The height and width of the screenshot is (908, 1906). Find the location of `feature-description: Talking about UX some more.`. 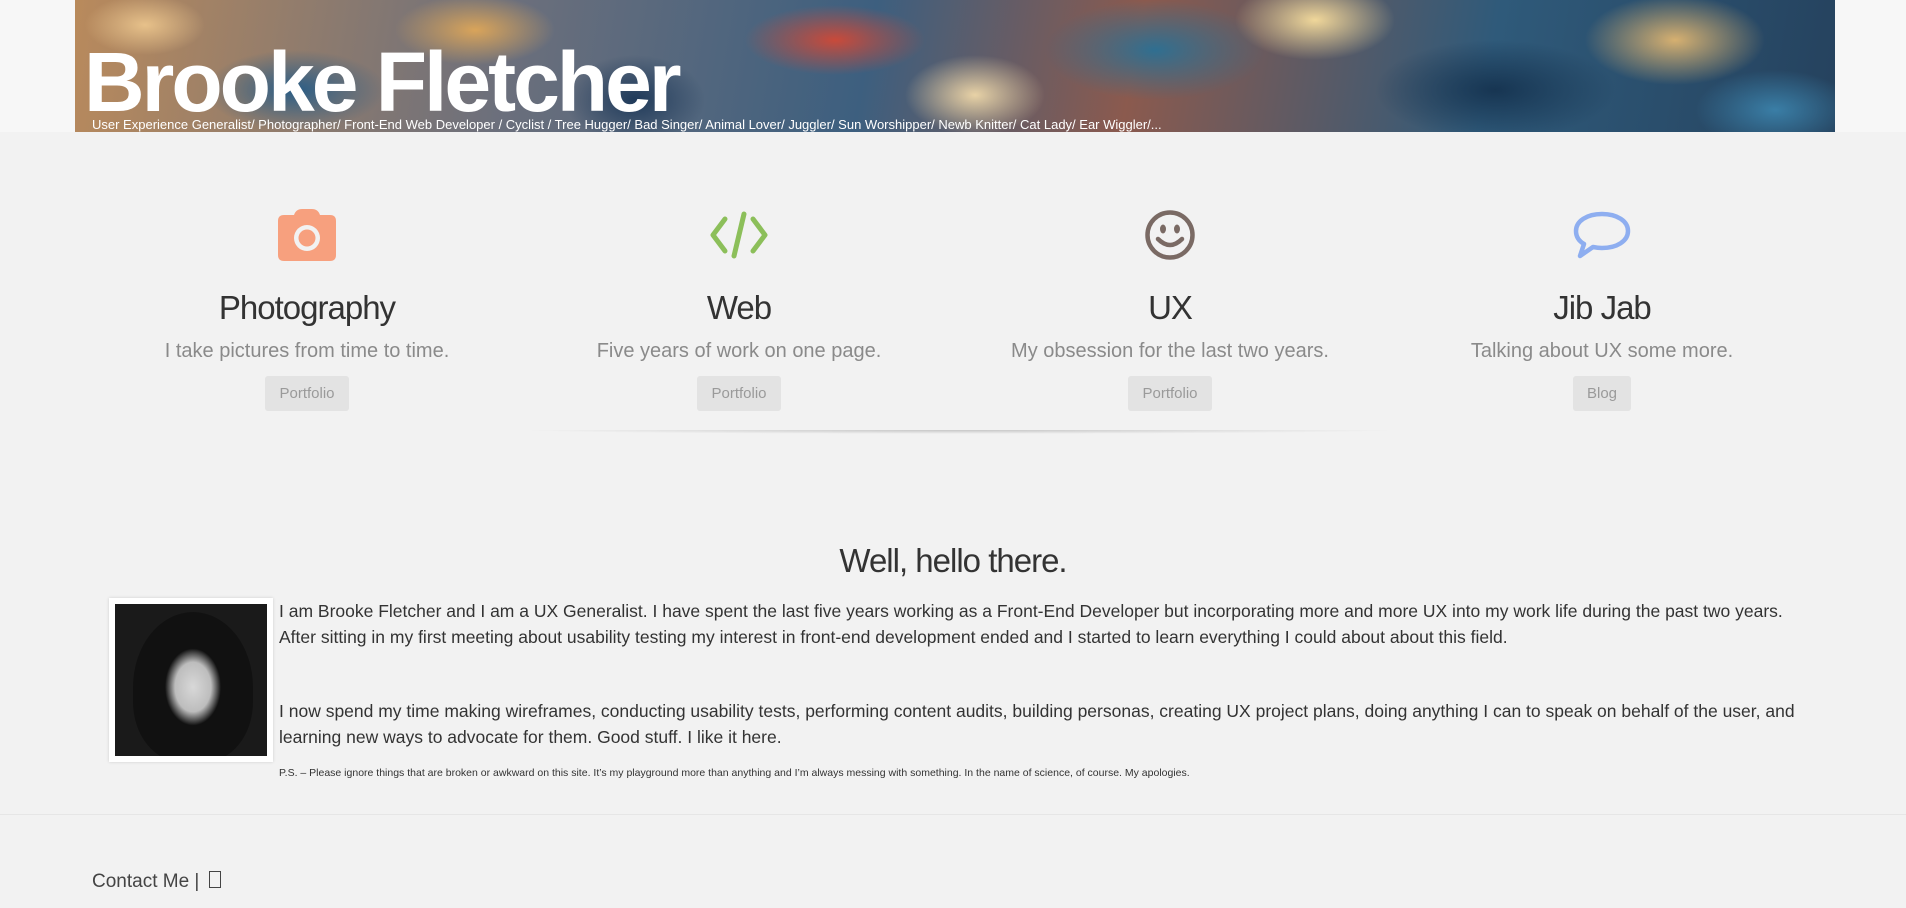

feature-description: Talking about UX some more. is located at coordinates (1602, 351).